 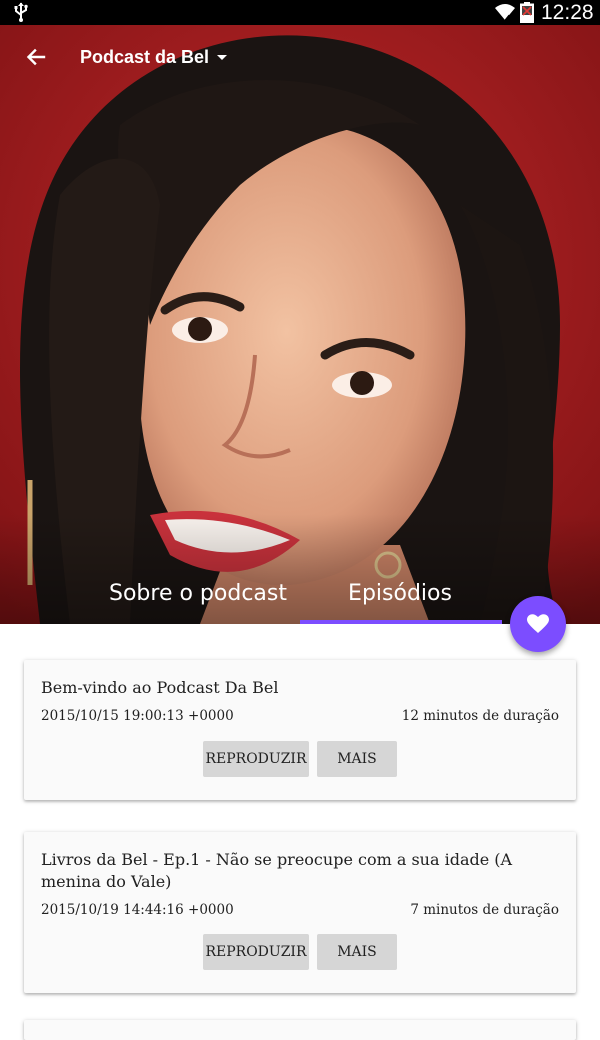 I want to click on favorite-button, so click(x=538, y=624).